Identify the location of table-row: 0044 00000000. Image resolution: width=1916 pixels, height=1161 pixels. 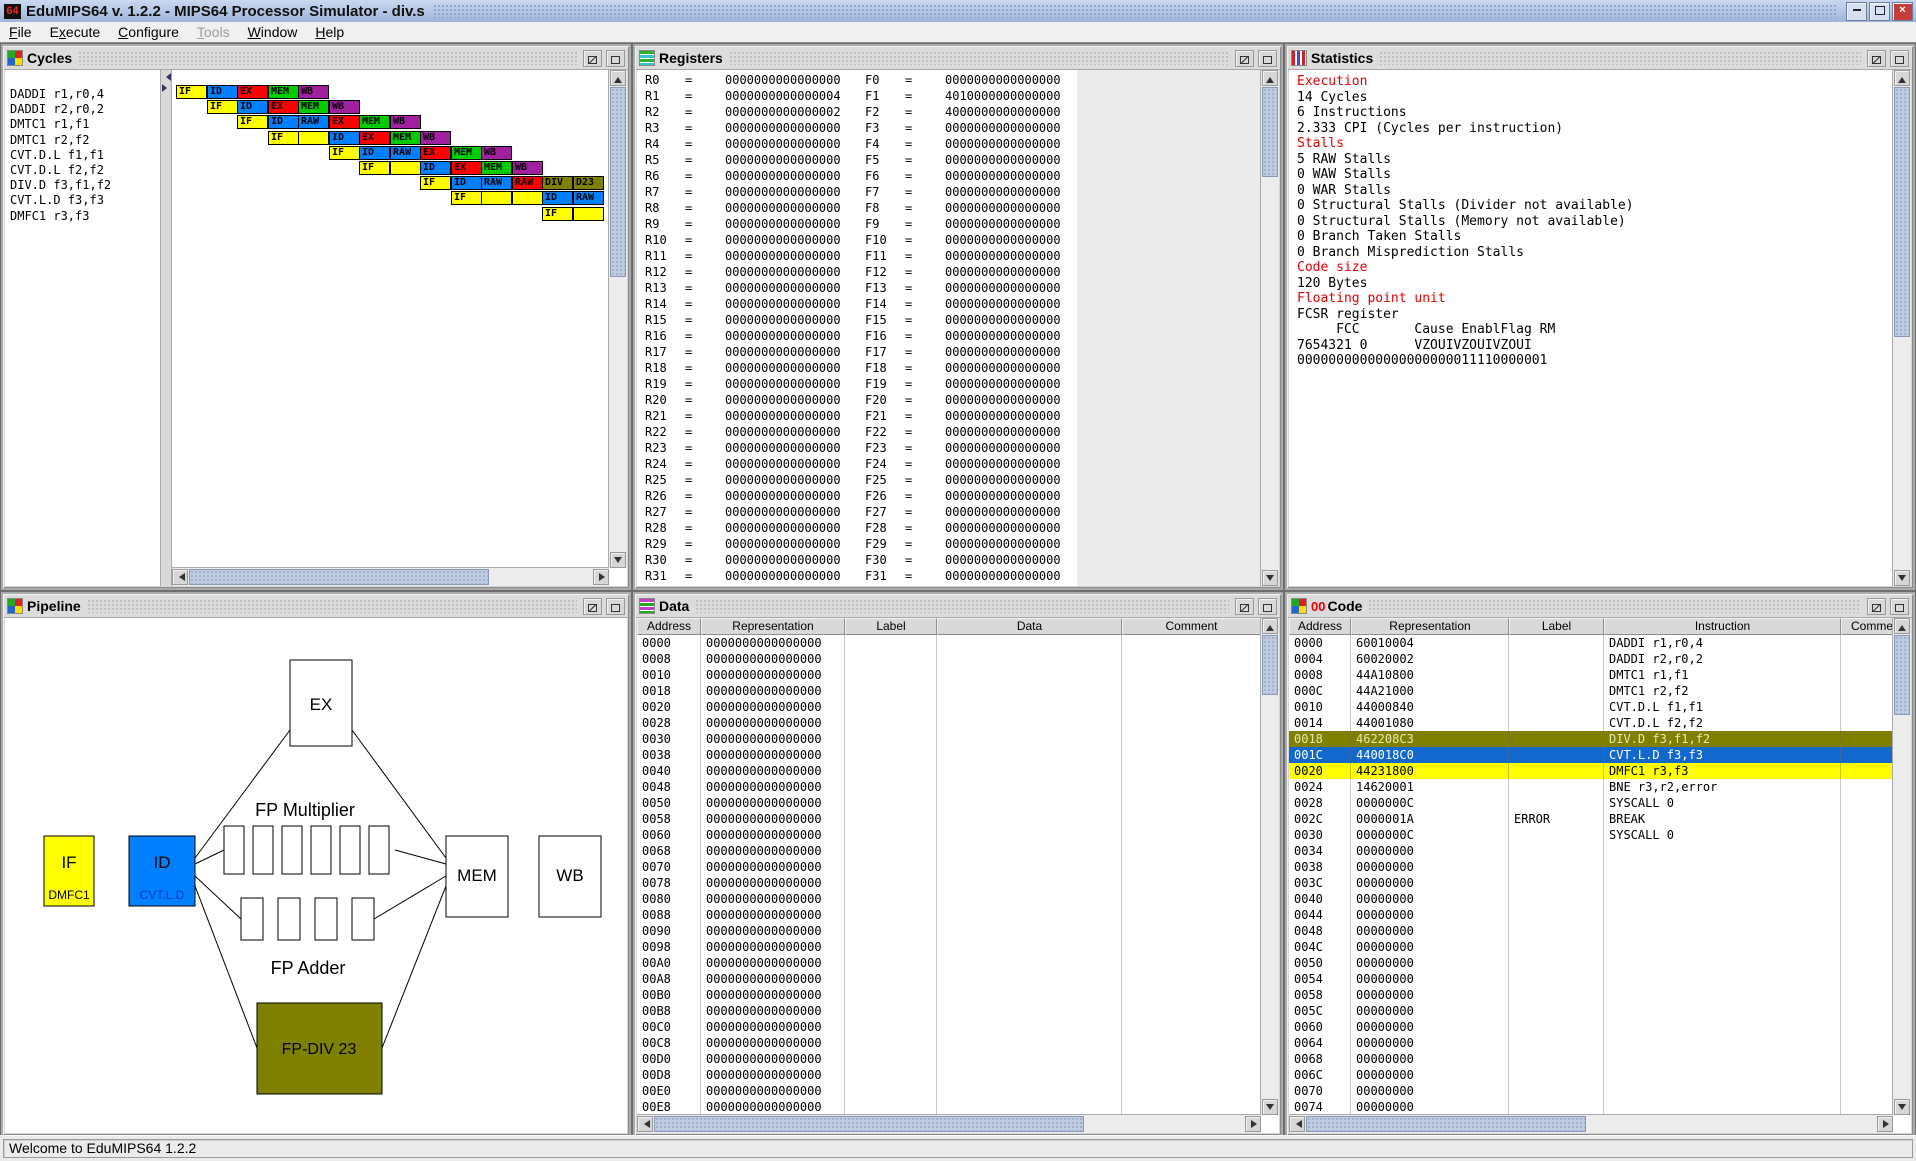
(1591, 915).